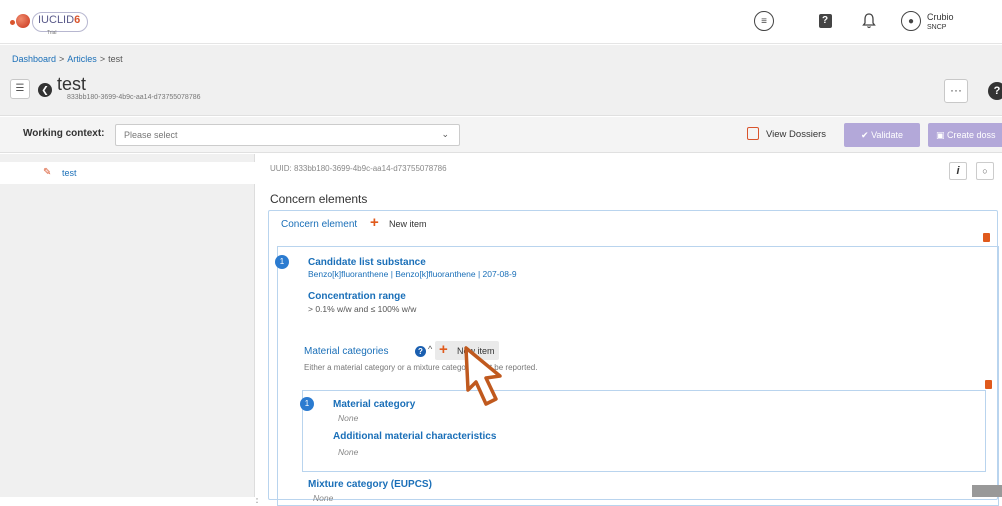 The image size is (1002, 506). Describe the element at coordinates (995, 91) in the screenshot. I see `help-button: ?` at that location.